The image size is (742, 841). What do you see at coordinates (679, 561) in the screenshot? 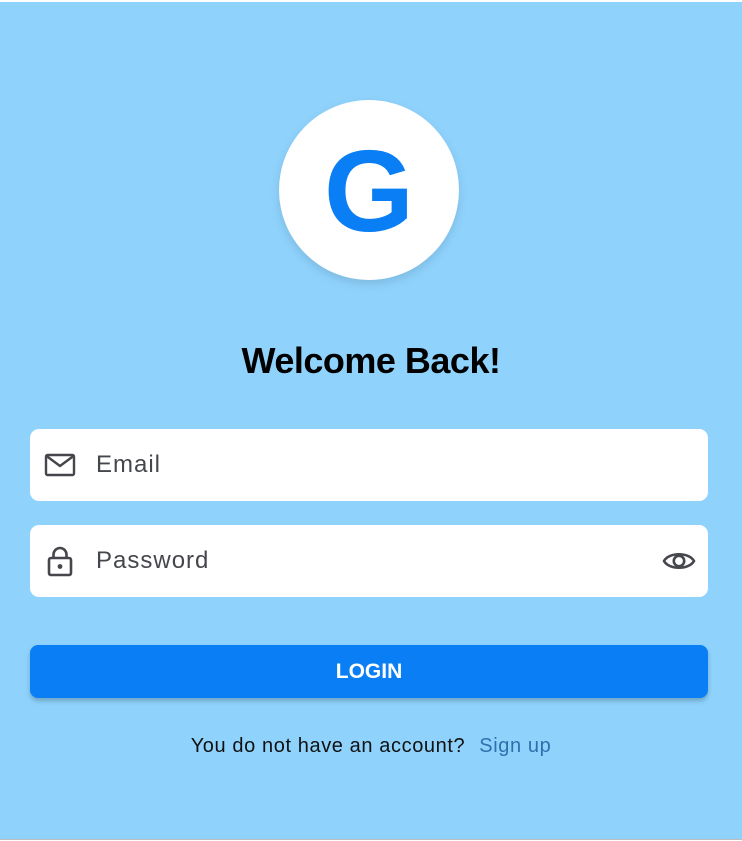
I see `eye-icon` at bounding box center [679, 561].